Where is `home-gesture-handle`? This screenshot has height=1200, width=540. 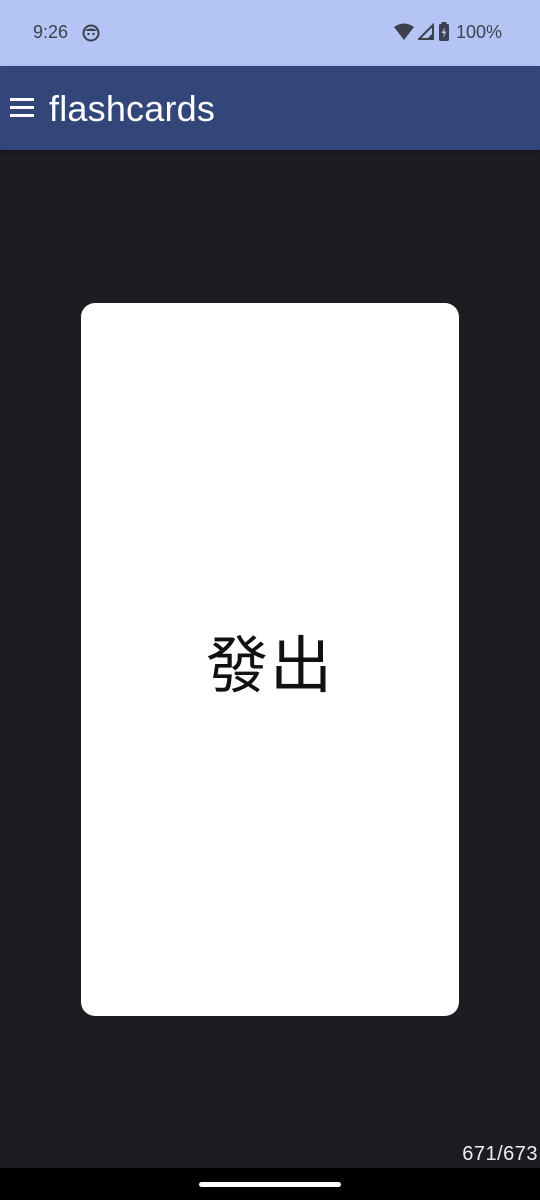
home-gesture-handle is located at coordinates (270, 1184).